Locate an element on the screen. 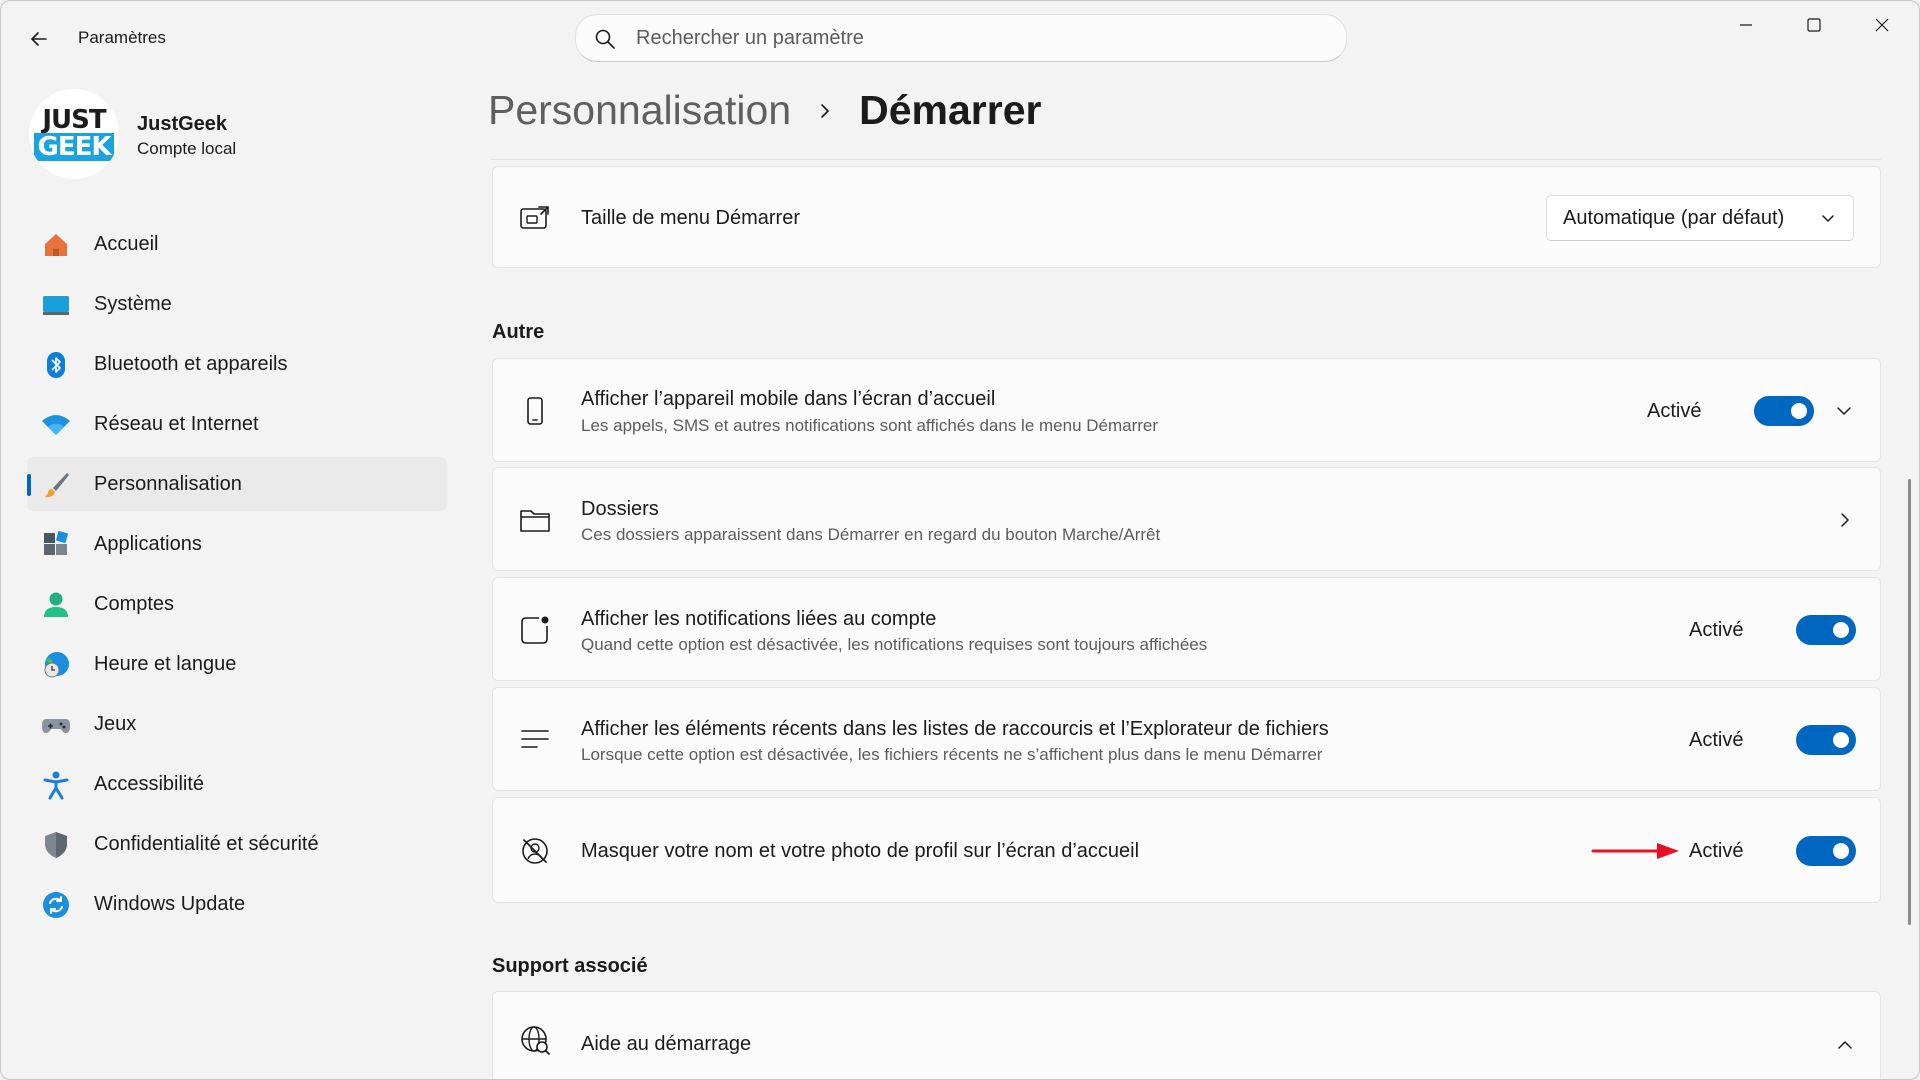 This screenshot has height=1080, width=1920. title-bar: Paramètres is located at coordinates (960, 39).